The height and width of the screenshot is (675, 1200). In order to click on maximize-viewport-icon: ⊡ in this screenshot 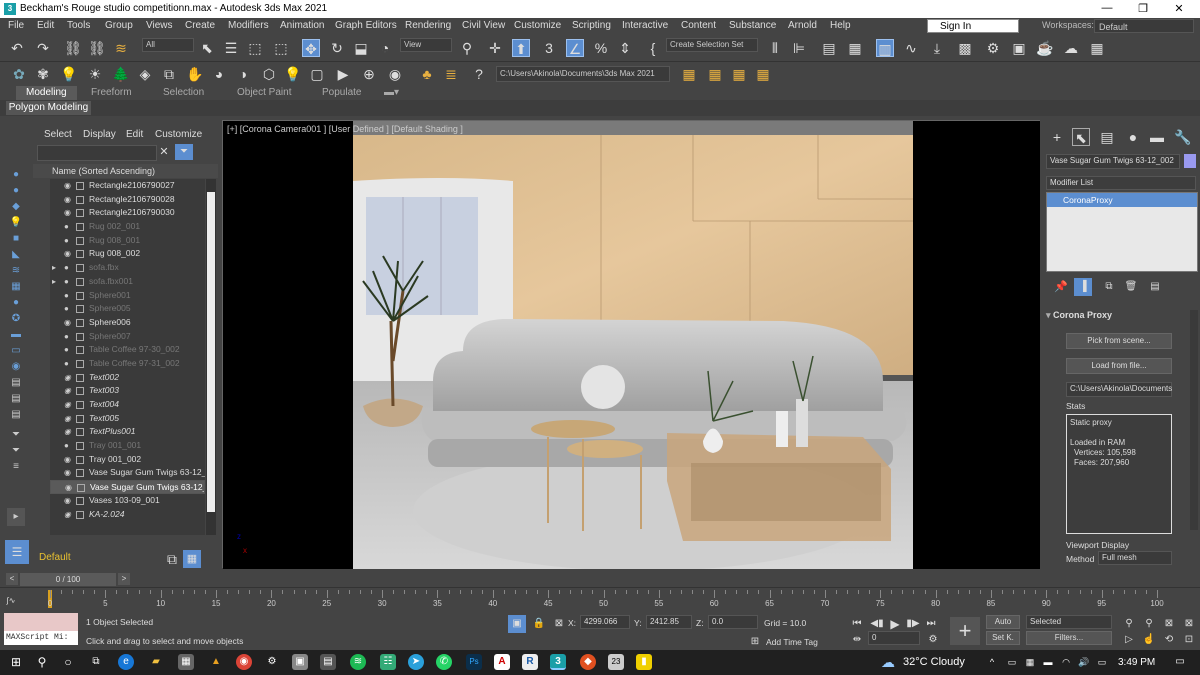, I will do `click(1189, 640)`.